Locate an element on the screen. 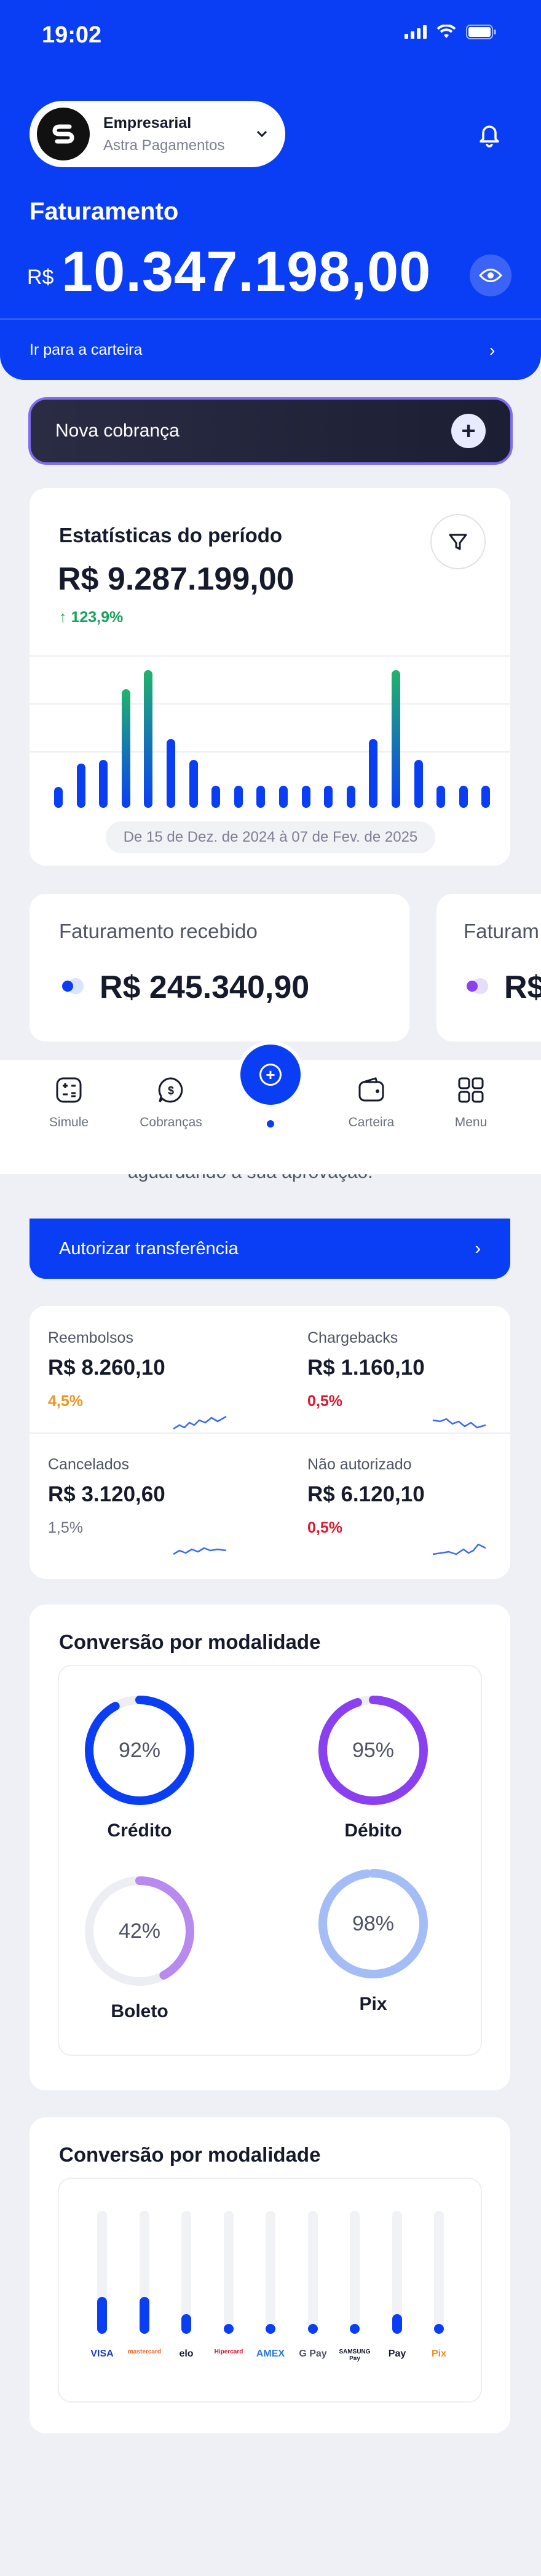 Image resolution: width=541 pixels, height=2576 pixels. account-switcher: Empresarial Astra Pagamentos is located at coordinates (157, 134).